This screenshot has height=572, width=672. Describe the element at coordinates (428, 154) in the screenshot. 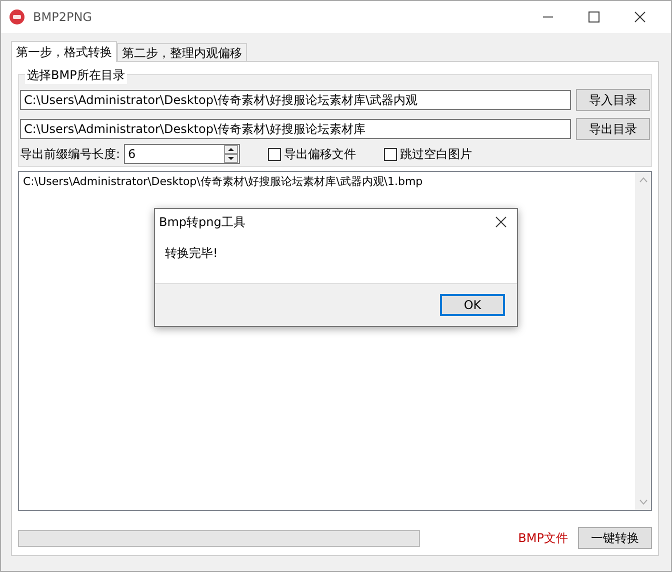

I see `option-checkbox: 跳过空白图片` at that location.